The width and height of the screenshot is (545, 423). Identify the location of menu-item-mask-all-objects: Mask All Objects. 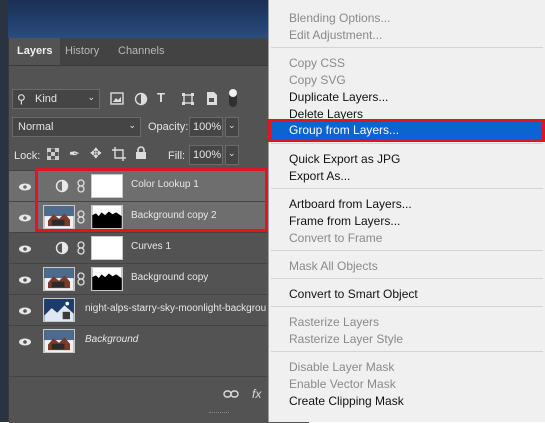
(333, 266).